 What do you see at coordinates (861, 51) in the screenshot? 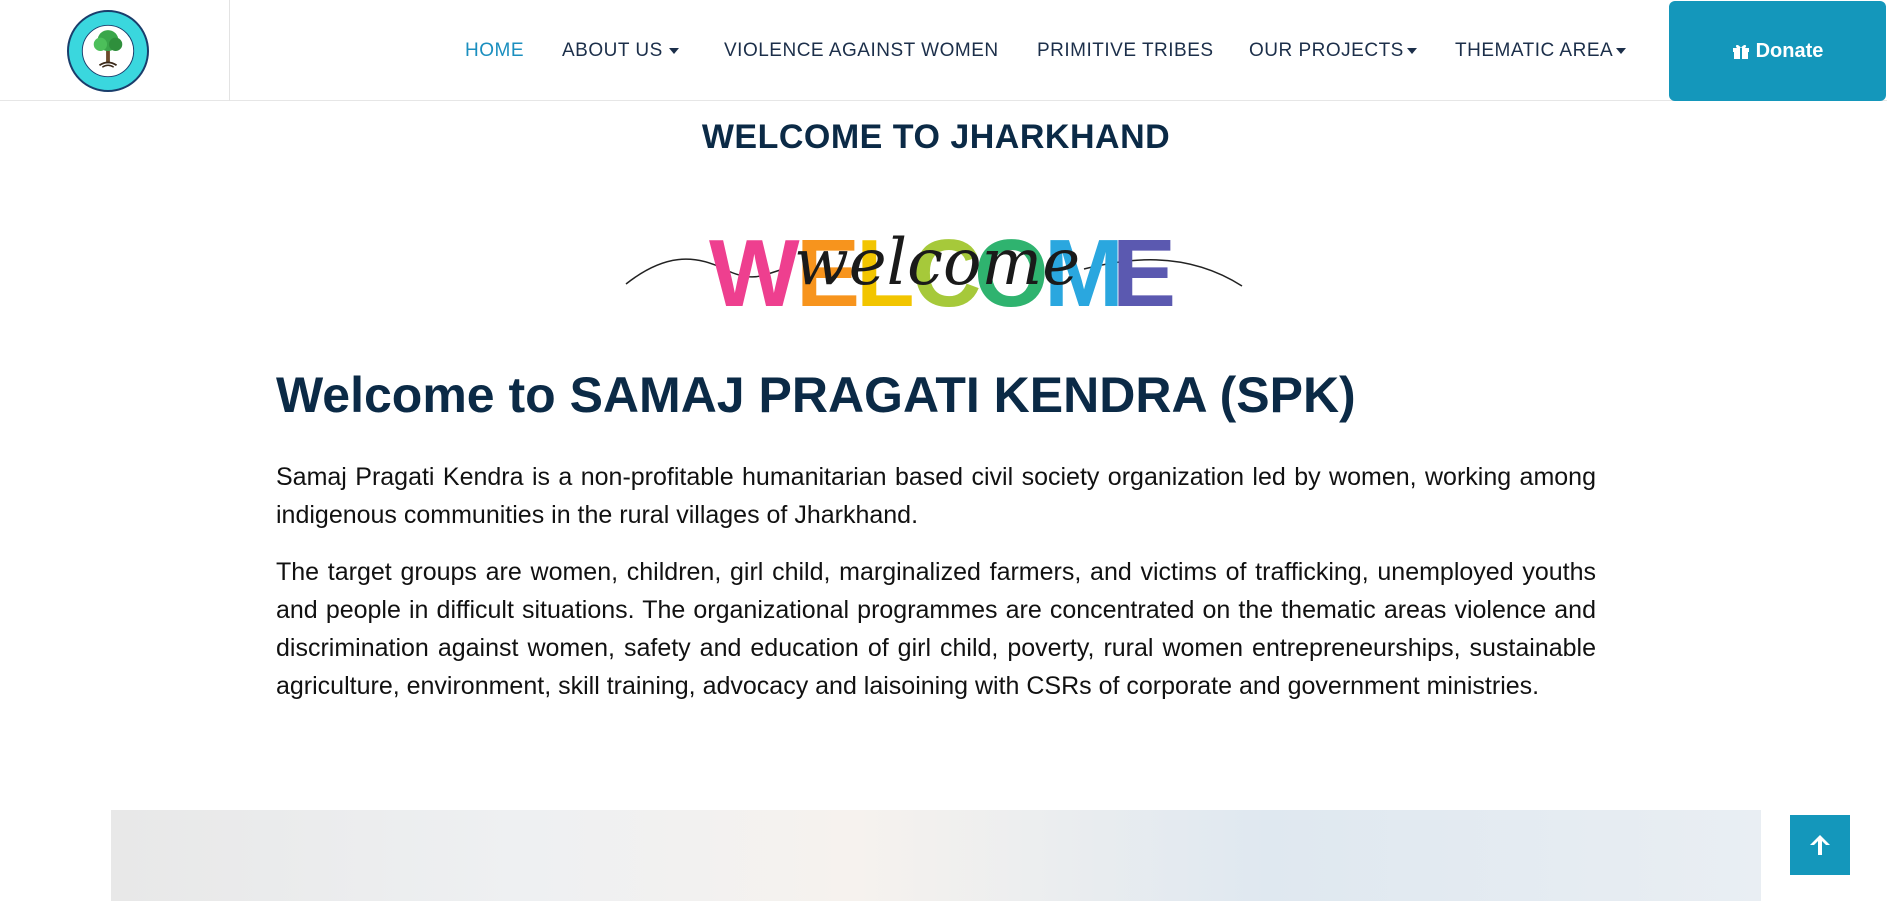
I see `nav-violence-against-women: VIOLENCE AGAINST WOMEN` at bounding box center [861, 51].